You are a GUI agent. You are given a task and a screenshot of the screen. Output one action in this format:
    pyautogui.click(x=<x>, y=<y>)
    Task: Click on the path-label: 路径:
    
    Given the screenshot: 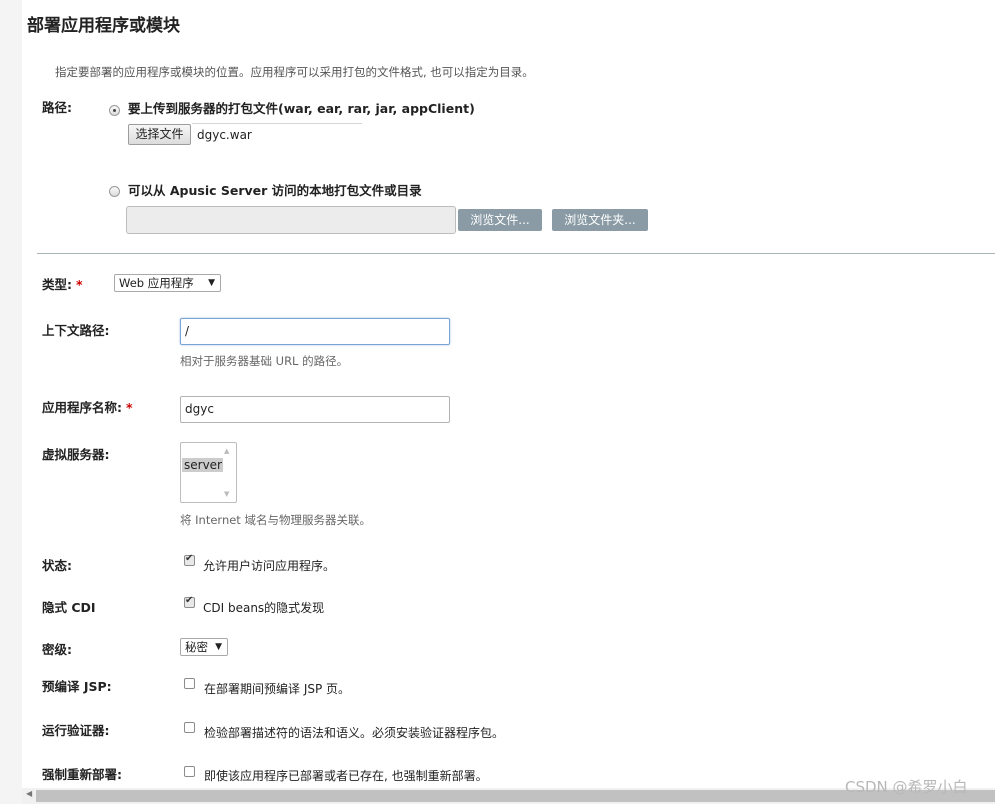 What is the action you would take?
    pyautogui.click(x=57, y=107)
    